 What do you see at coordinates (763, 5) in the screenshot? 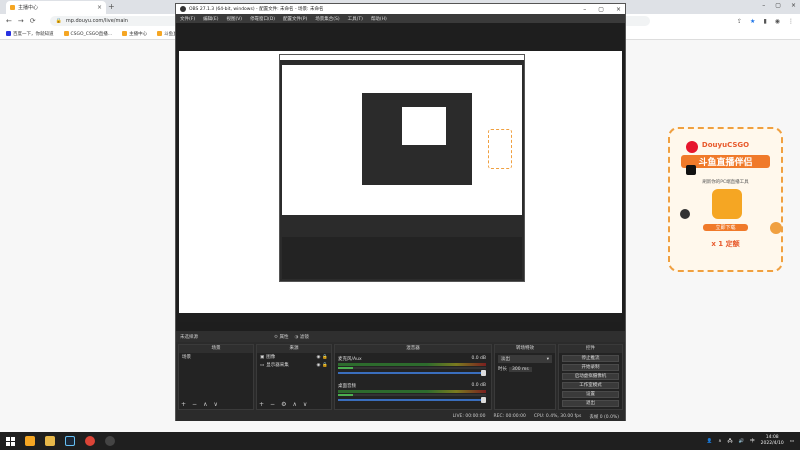
I see `minimize-icon: –` at bounding box center [763, 5].